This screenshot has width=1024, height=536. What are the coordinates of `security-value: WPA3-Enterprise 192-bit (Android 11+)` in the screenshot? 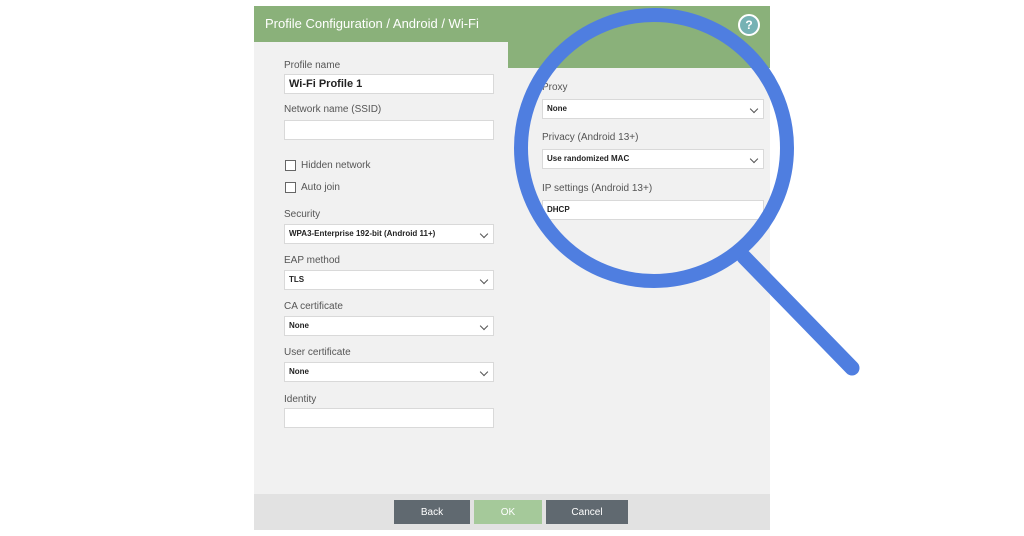 It's located at (362, 233).